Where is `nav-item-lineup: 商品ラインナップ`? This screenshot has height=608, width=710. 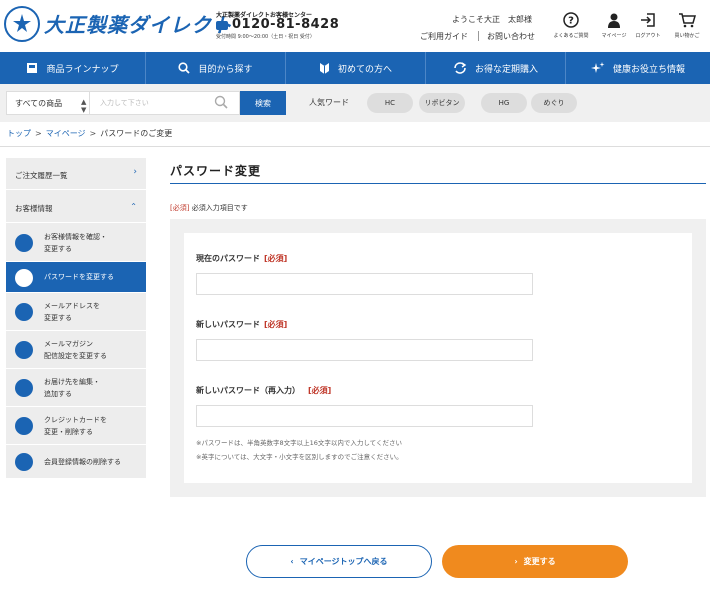 nav-item-lineup: 商品ラインナップ is located at coordinates (73, 68).